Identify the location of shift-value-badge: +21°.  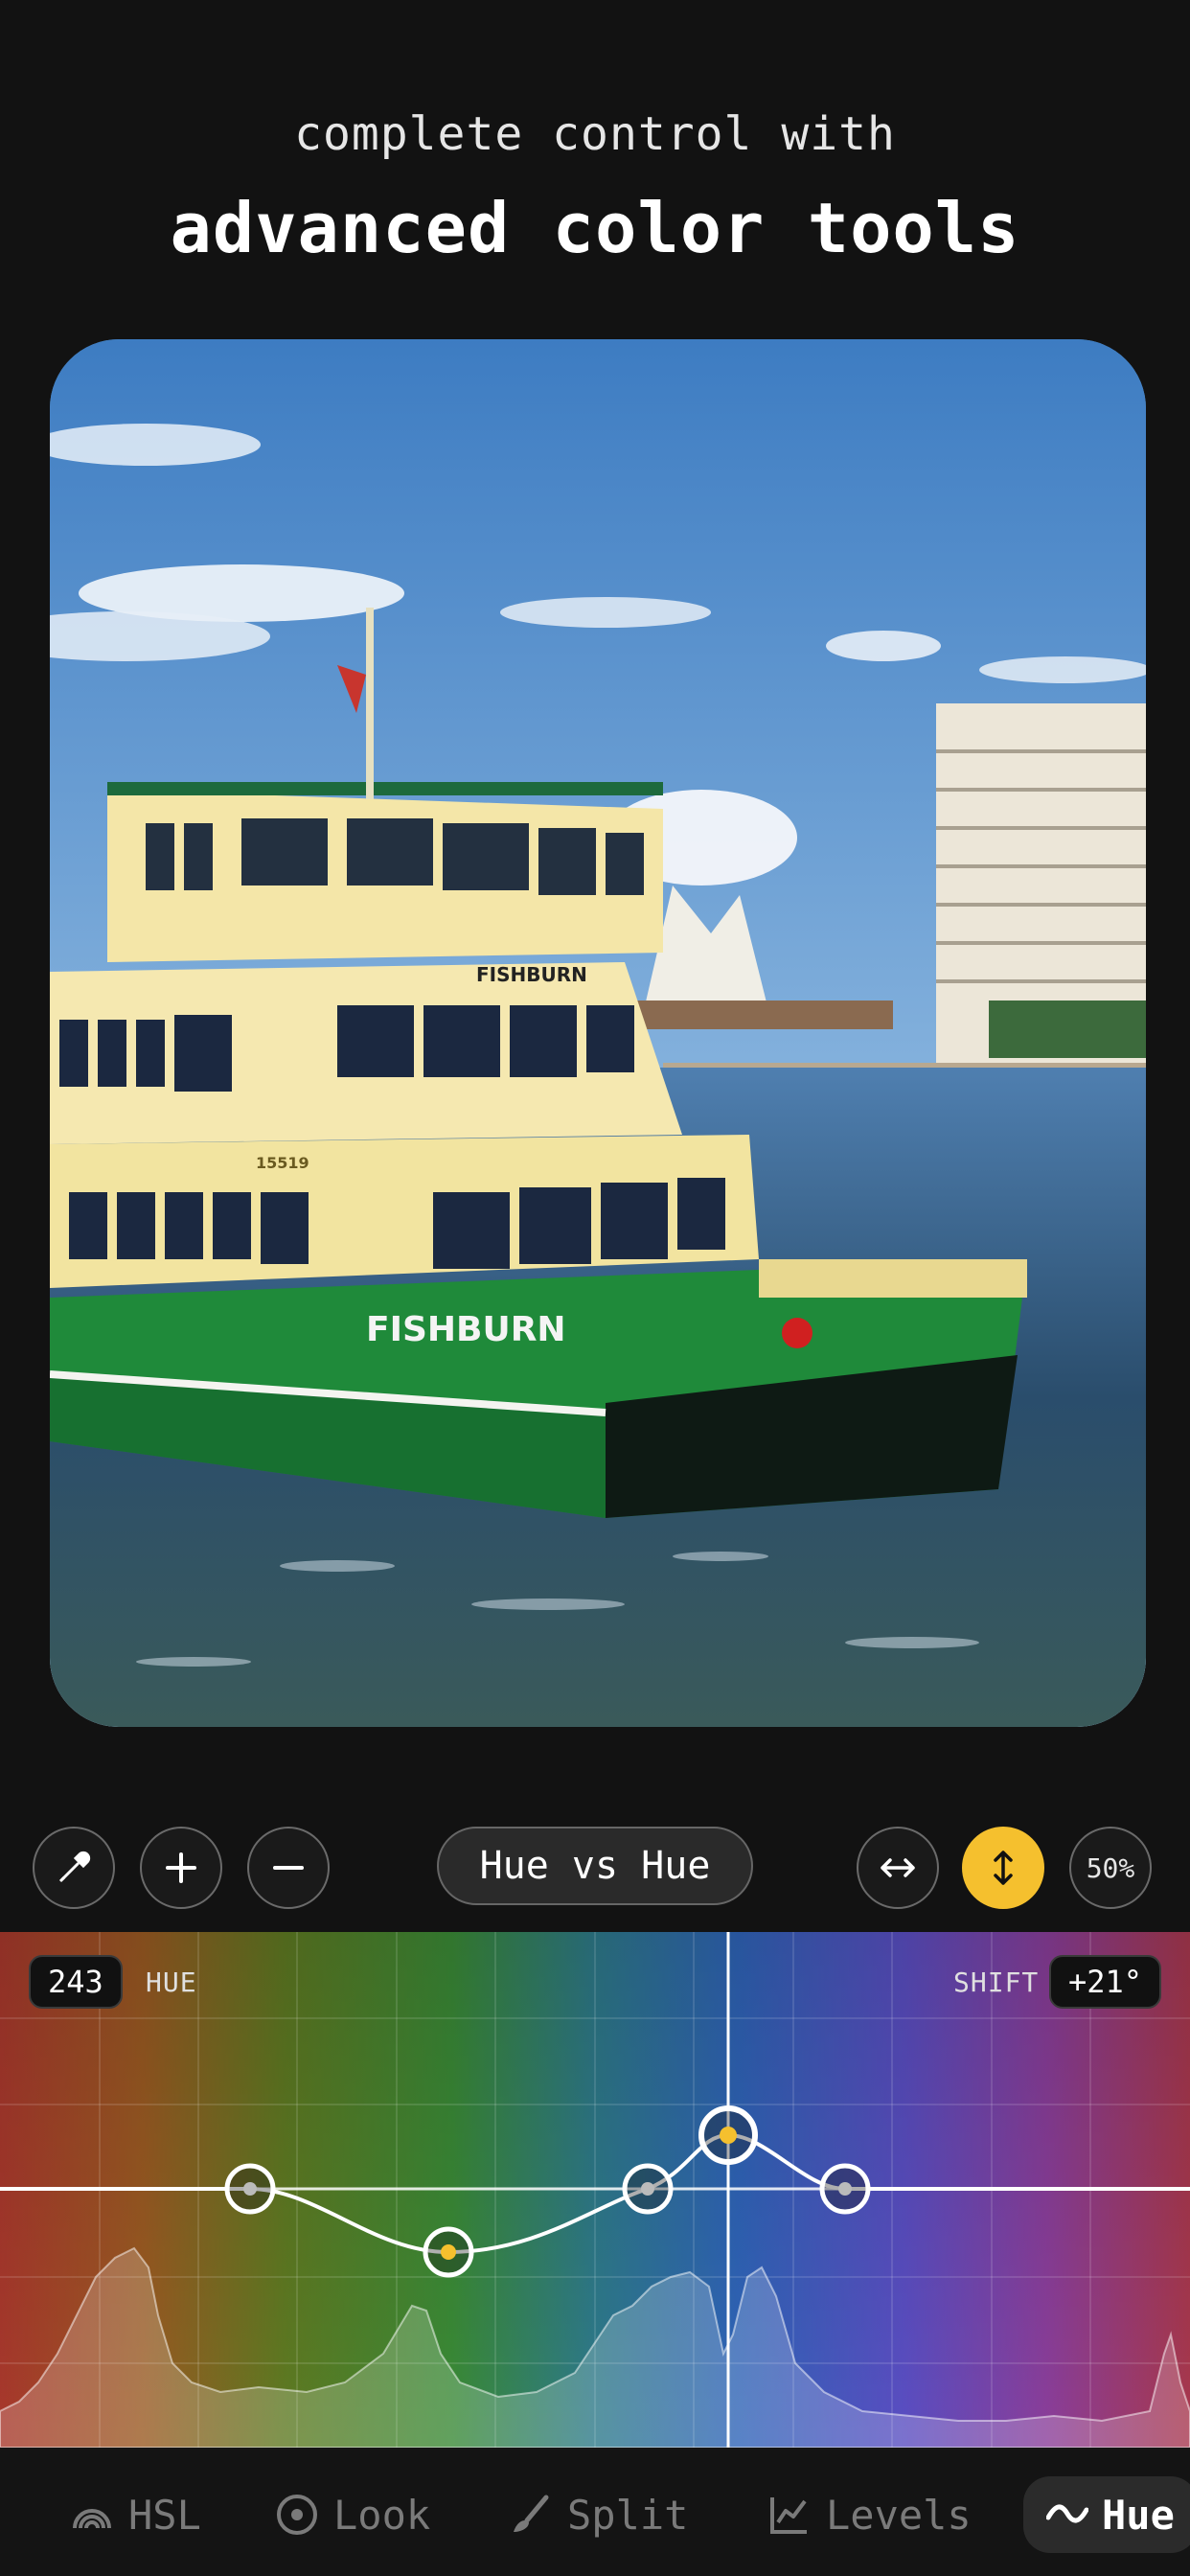
(1104, 1982).